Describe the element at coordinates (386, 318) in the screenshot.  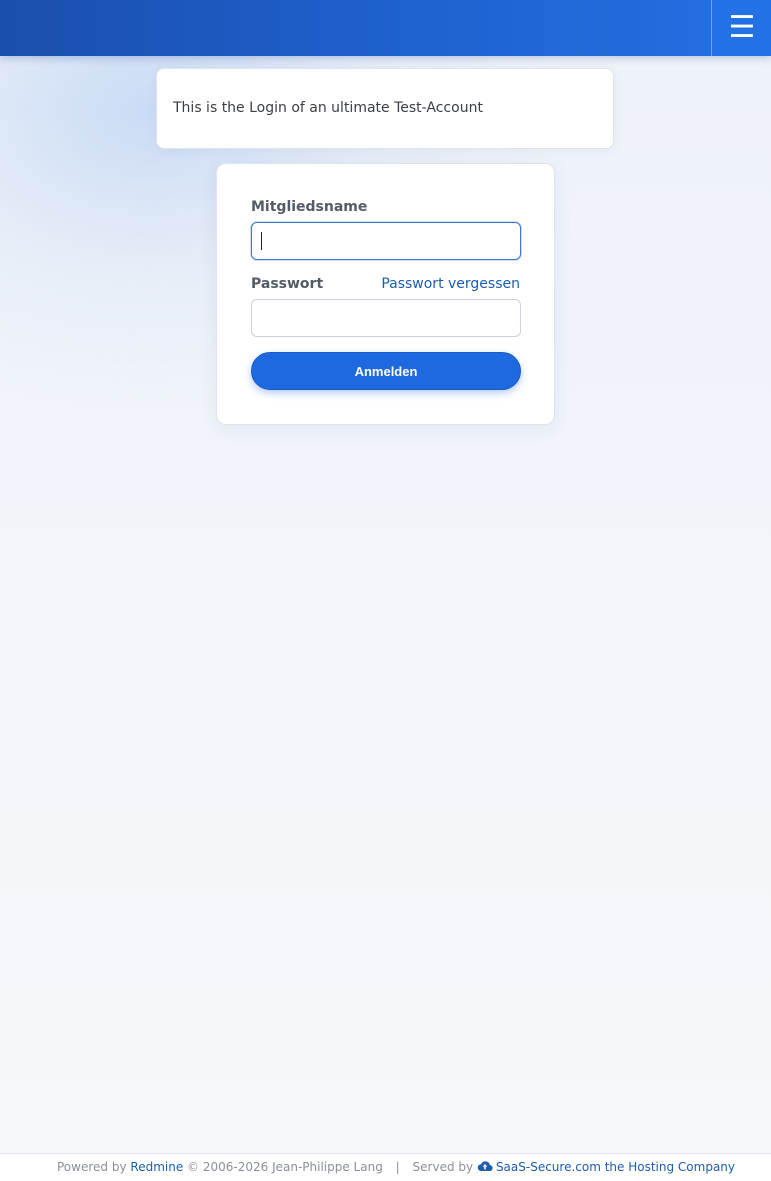
I see `password-input` at that location.